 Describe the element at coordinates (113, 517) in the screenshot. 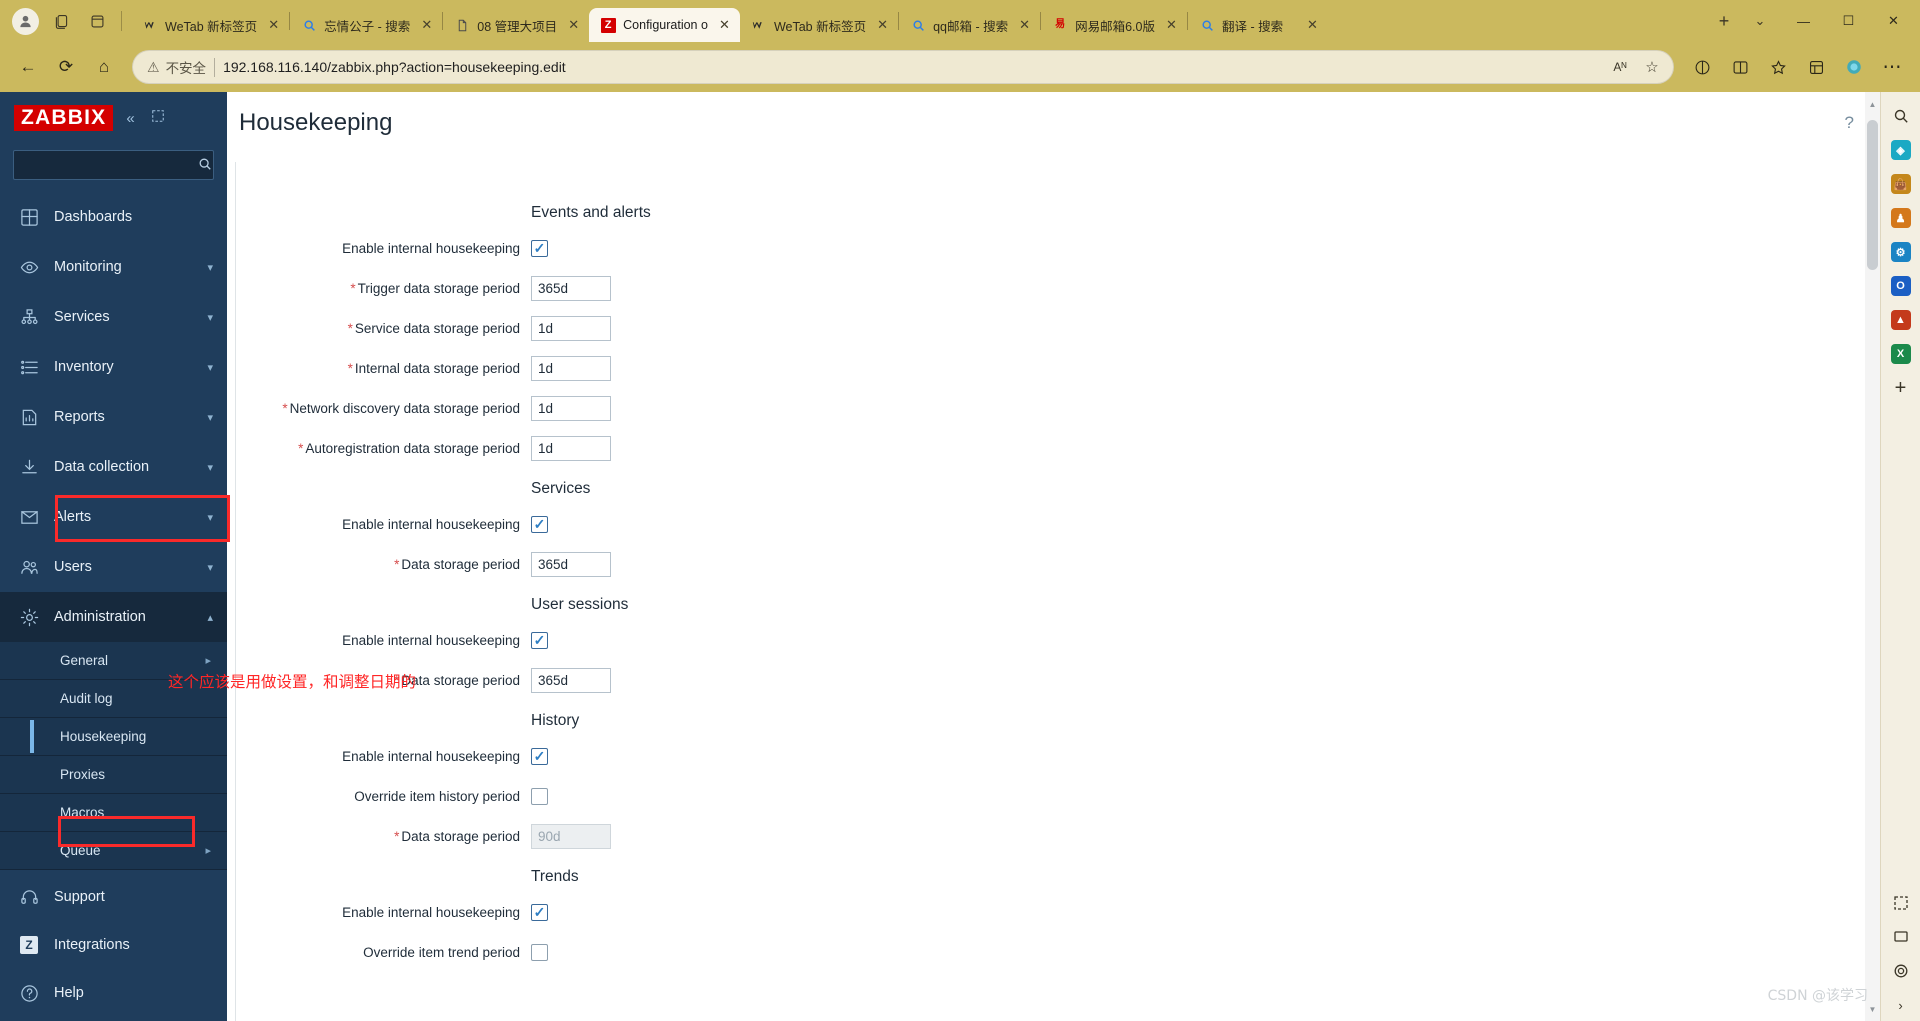

I see `sidebar-item-alerts: Alerts ▾` at that location.